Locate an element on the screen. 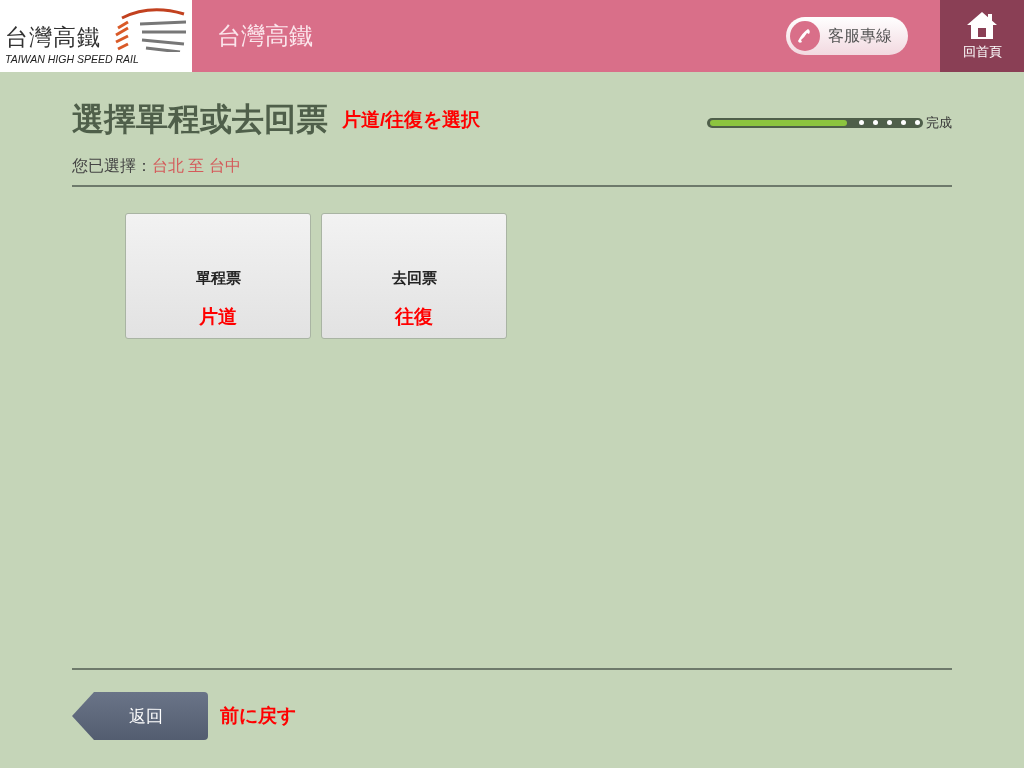 This screenshot has width=1024, height=768. ticket-option-button: 去回票 往復 is located at coordinates (414, 276).